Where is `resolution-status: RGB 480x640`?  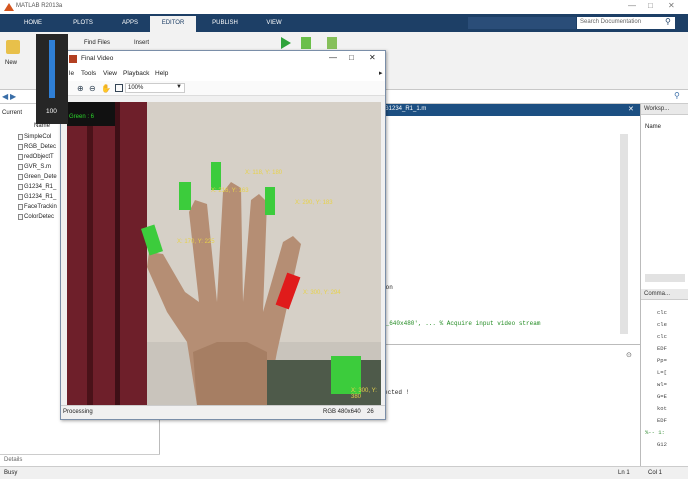
resolution-status: RGB 480x640 is located at coordinates (342, 412).